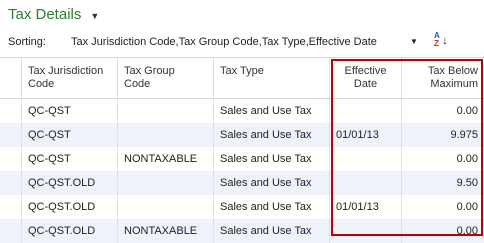 The height and width of the screenshot is (243, 484). I want to click on cell-tax: 9.975, so click(443, 135).